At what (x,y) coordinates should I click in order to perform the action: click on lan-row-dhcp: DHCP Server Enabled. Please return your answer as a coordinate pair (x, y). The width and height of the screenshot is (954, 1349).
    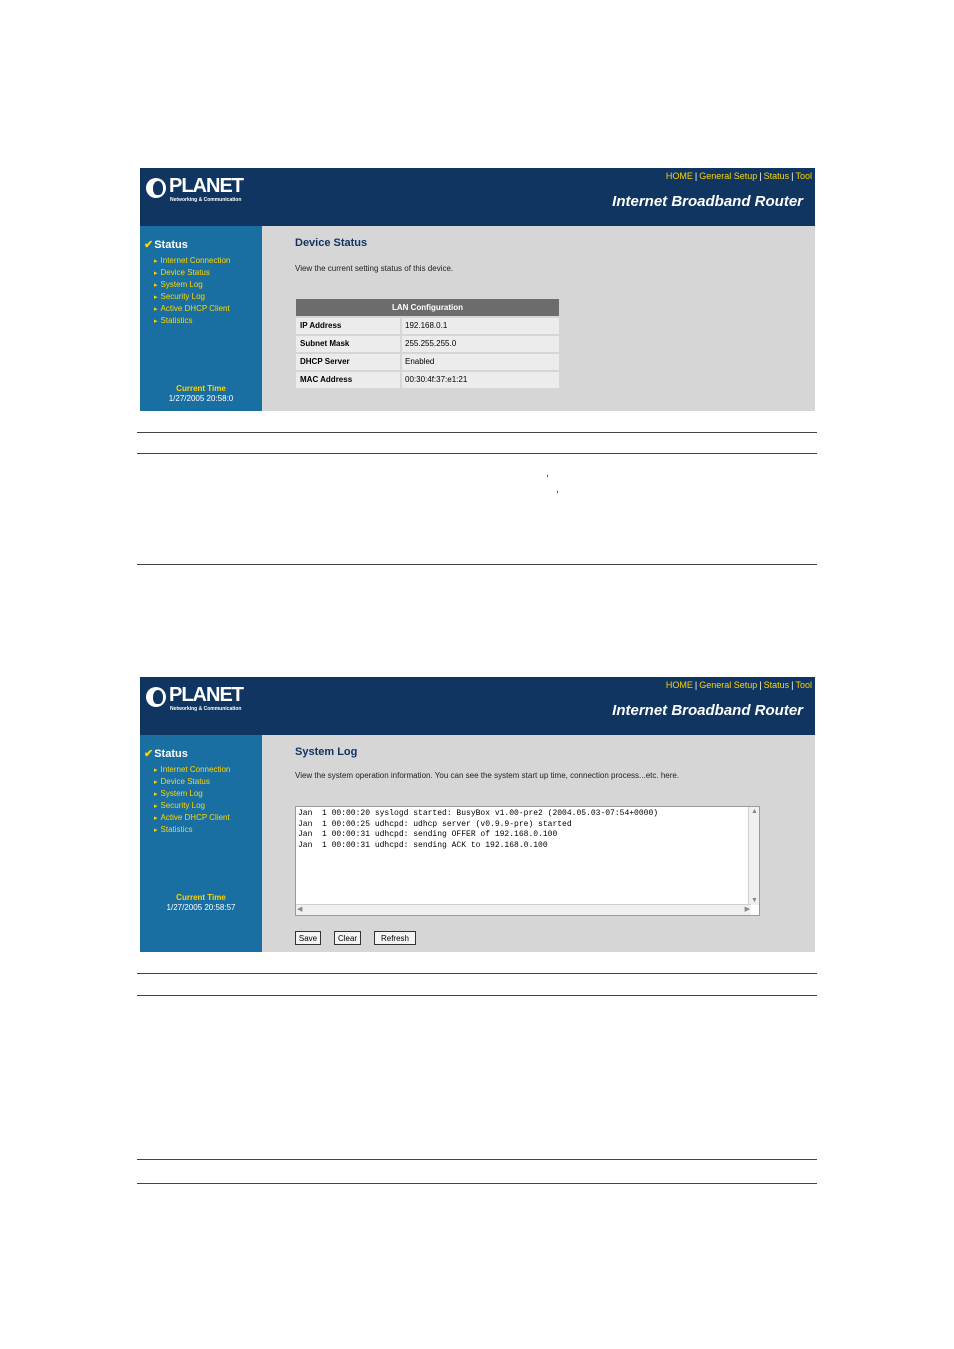
    Looking at the image, I should click on (427, 362).